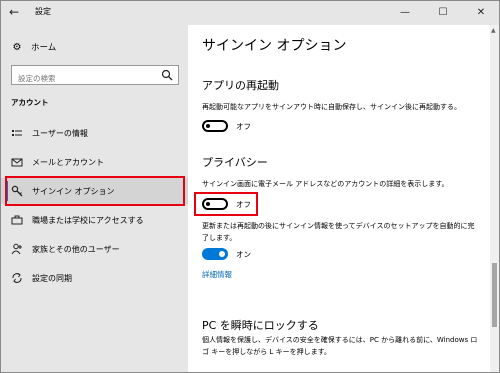 Image resolution: width=500 pixels, height=373 pixels. I want to click on scrollbar: ▲, so click(494, 198).